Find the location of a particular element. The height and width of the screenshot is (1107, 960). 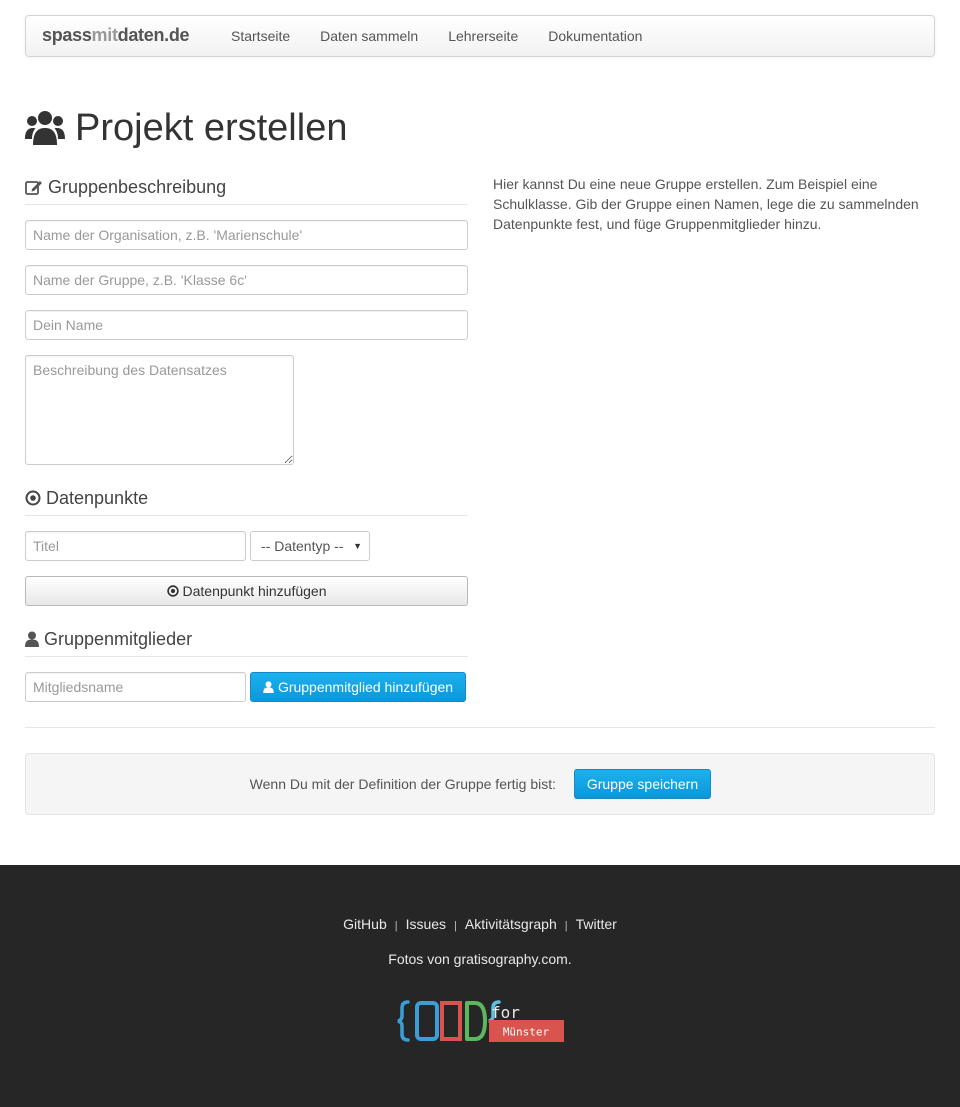

datatype-select-value: -- Datentyp -- is located at coordinates (302, 546).